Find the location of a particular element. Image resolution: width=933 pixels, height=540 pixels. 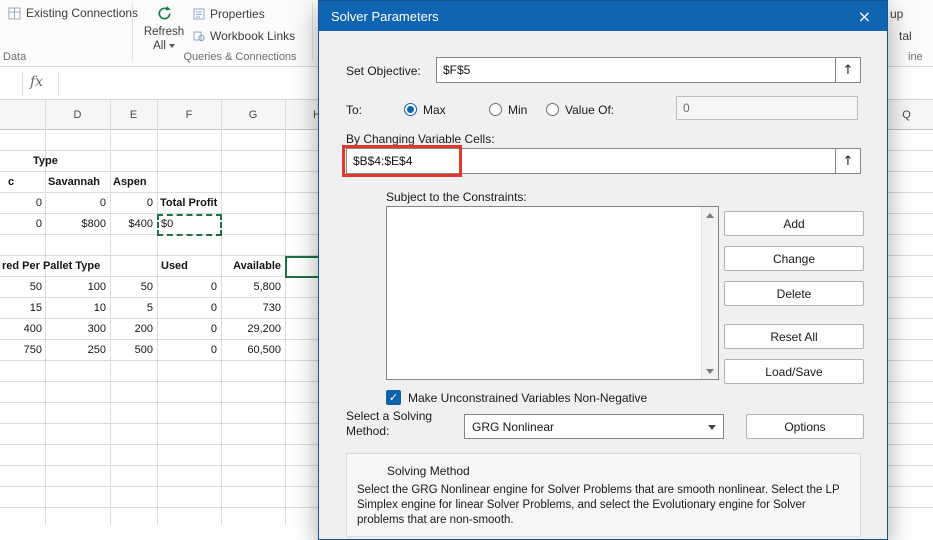

delete-button: Delete is located at coordinates (794, 293).